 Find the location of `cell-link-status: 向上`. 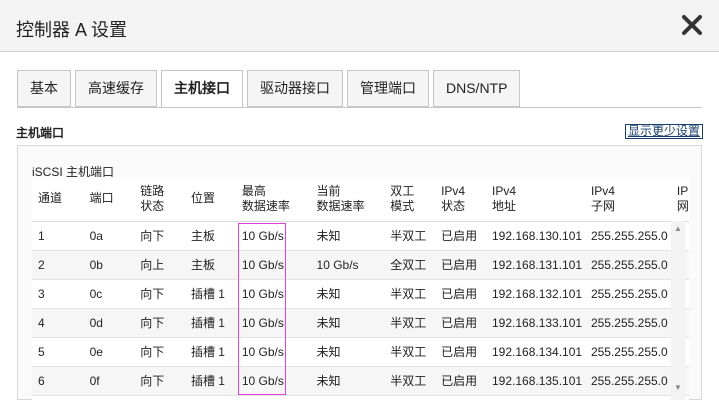

cell-link-status: 向上 is located at coordinates (159, 265).